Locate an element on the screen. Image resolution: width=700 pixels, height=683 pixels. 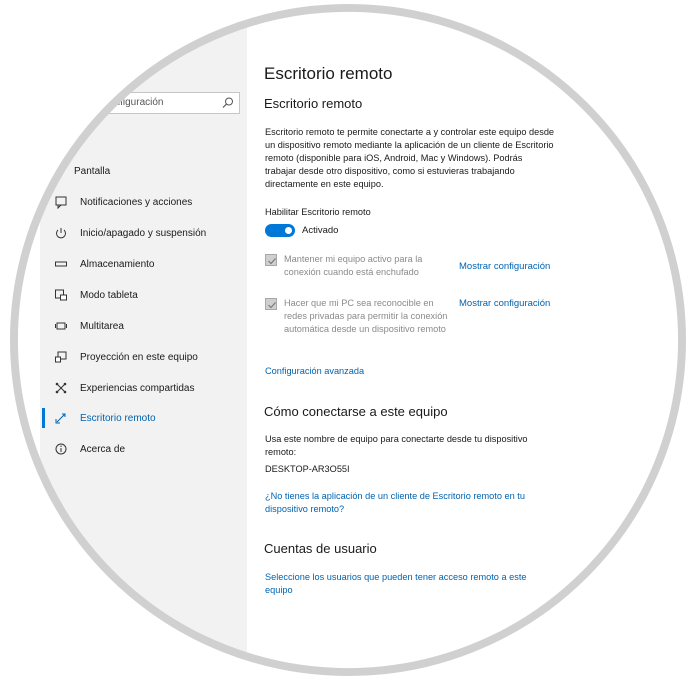
projection-icon is located at coordinates (61, 357).